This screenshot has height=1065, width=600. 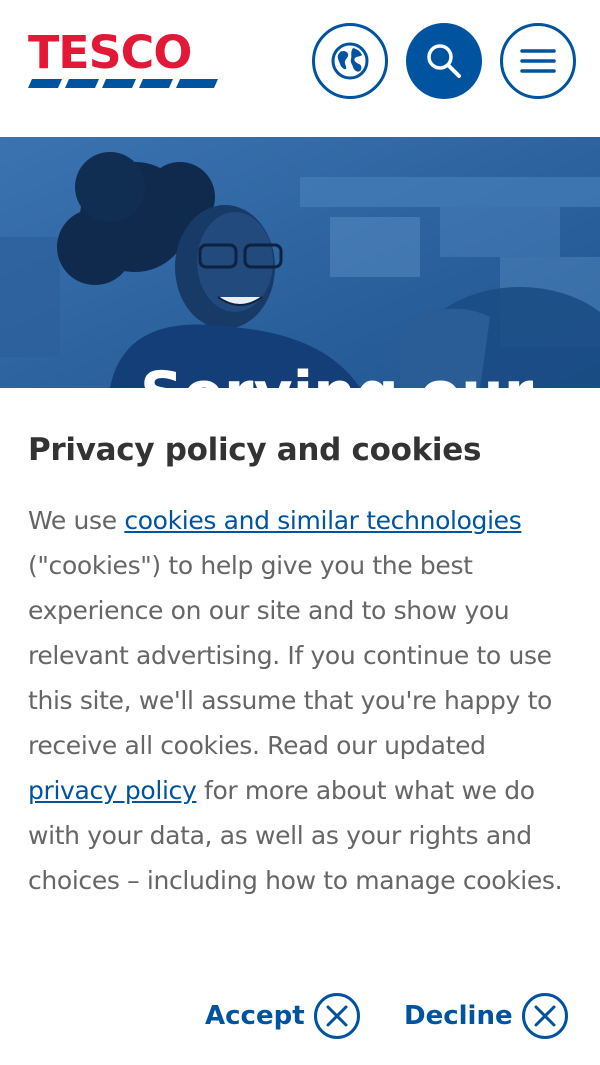 I want to click on hamburger-menu-icon, so click(x=538, y=61).